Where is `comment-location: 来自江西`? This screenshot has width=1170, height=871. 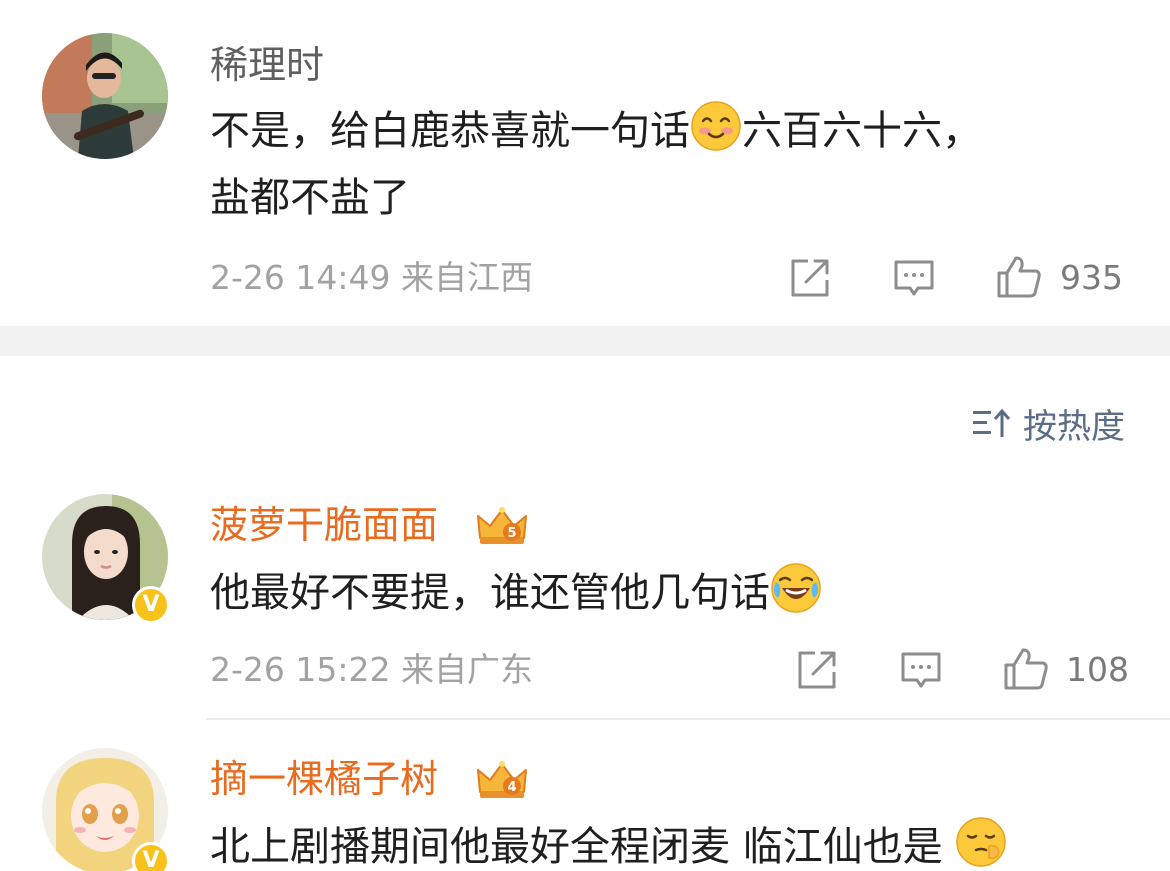
comment-location: 来自江西 is located at coordinates (467, 277).